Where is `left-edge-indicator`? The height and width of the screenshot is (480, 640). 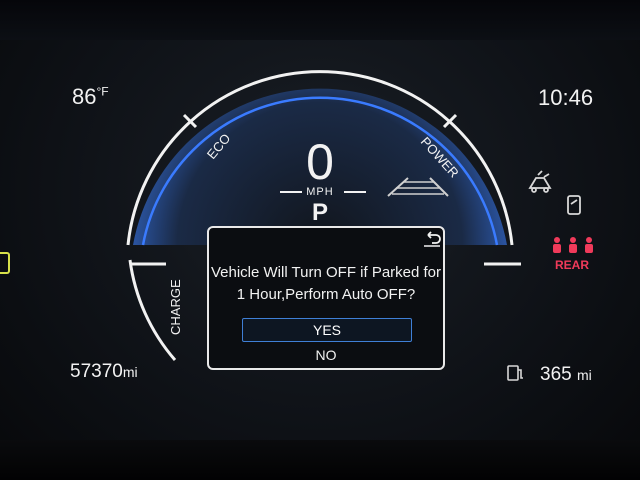
left-edge-indicator is located at coordinates (5, 263).